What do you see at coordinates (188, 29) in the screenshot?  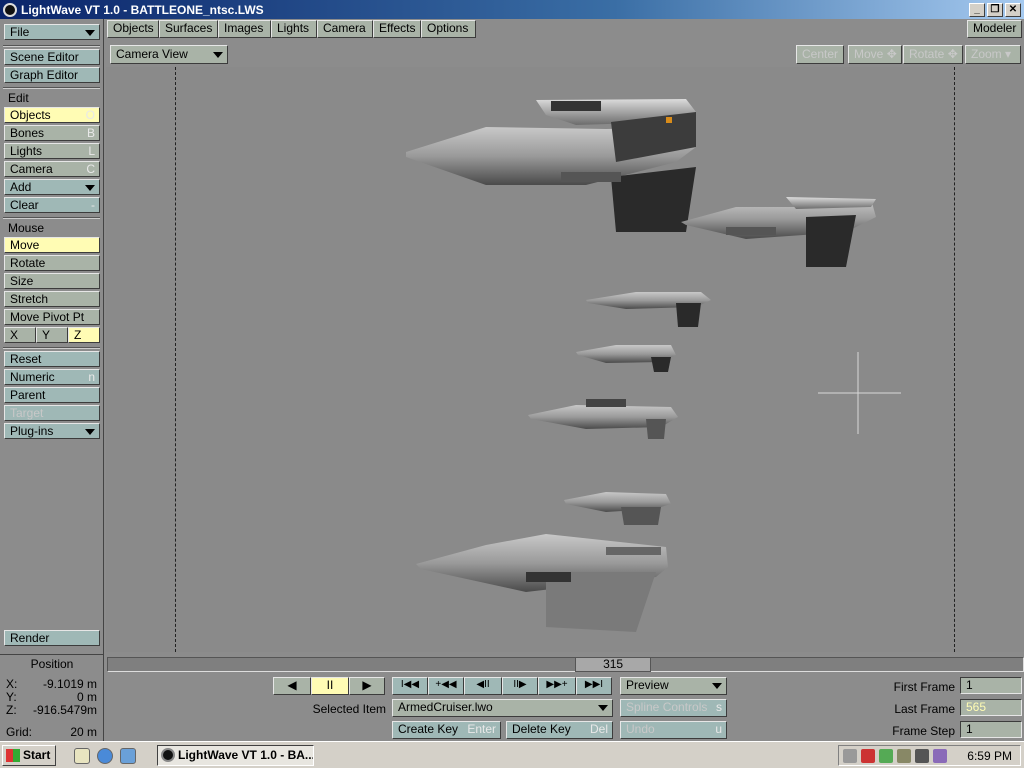 I see `menu-surfaces: Surfaces` at bounding box center [188, 29].